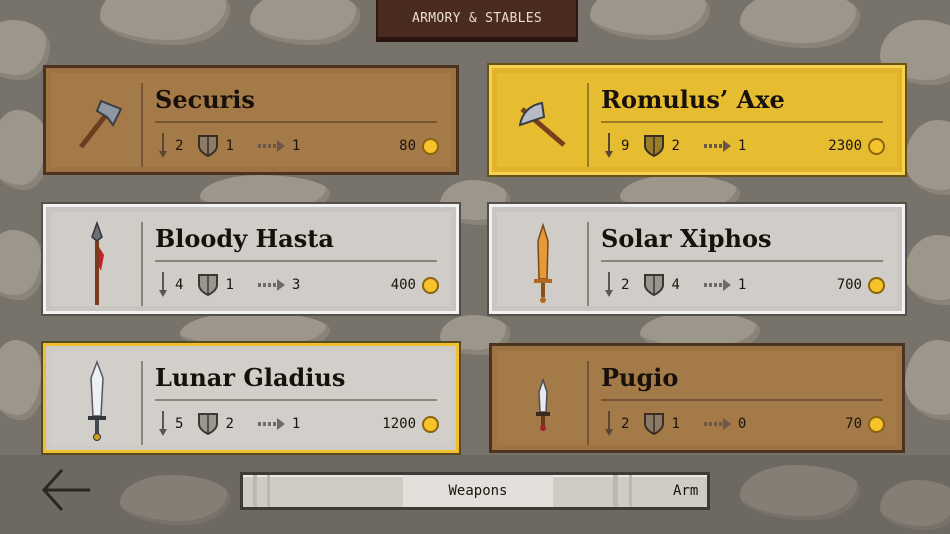 This screenshot has height=534, width=950. Describe the element at coordinates (407, 146) in the screenshot. I see `price-value: 80` at that location.